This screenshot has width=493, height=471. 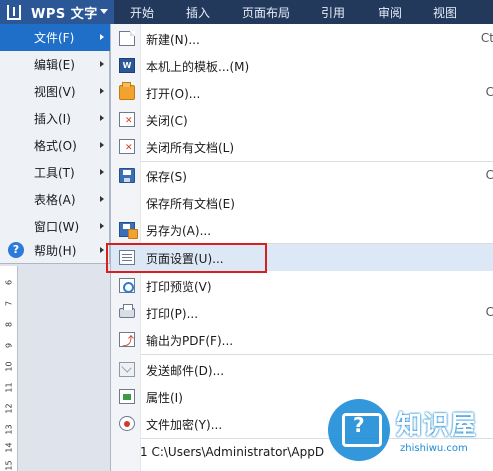 I want to click on submenu-item-local-templates: W 本机上的模板...(M), so click(x=302, y=65).